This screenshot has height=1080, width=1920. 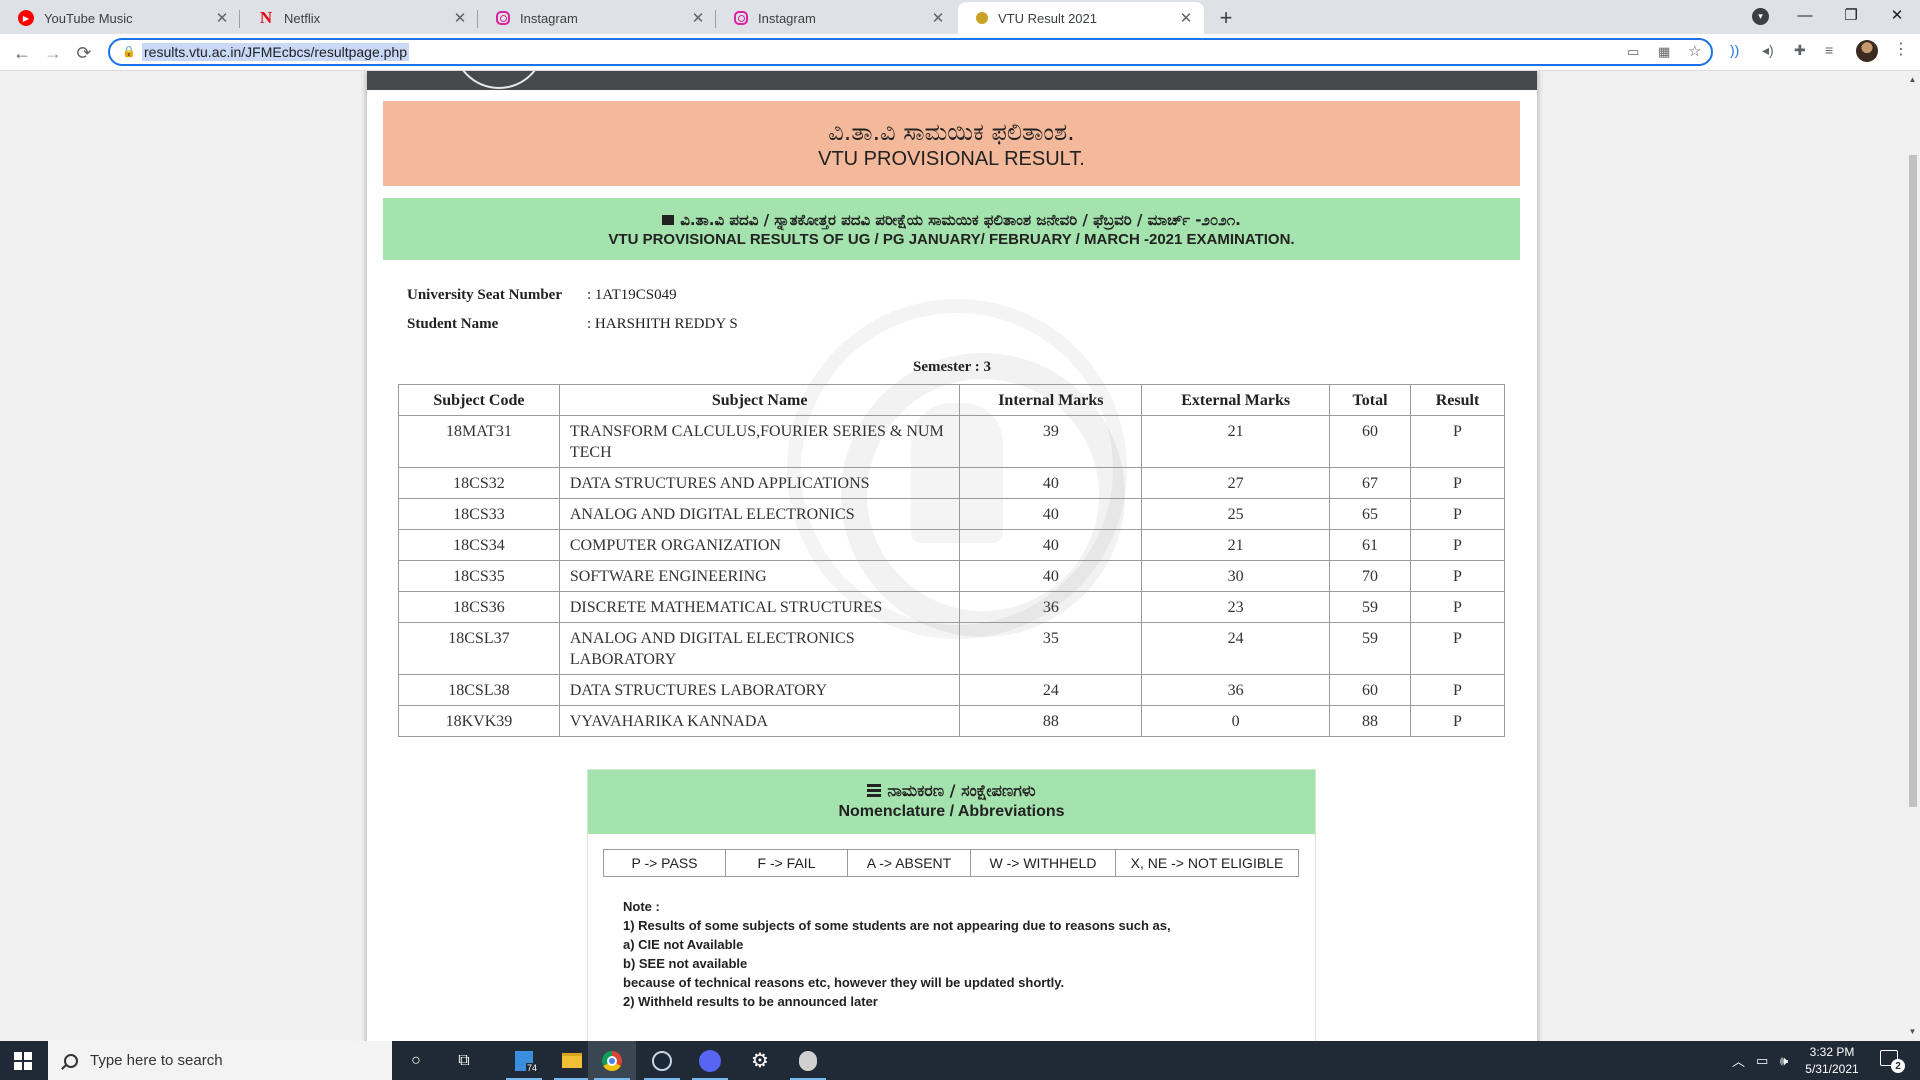 I want to click on tab-instagram-2: Instagram ✕, so click(x=836, y=18).